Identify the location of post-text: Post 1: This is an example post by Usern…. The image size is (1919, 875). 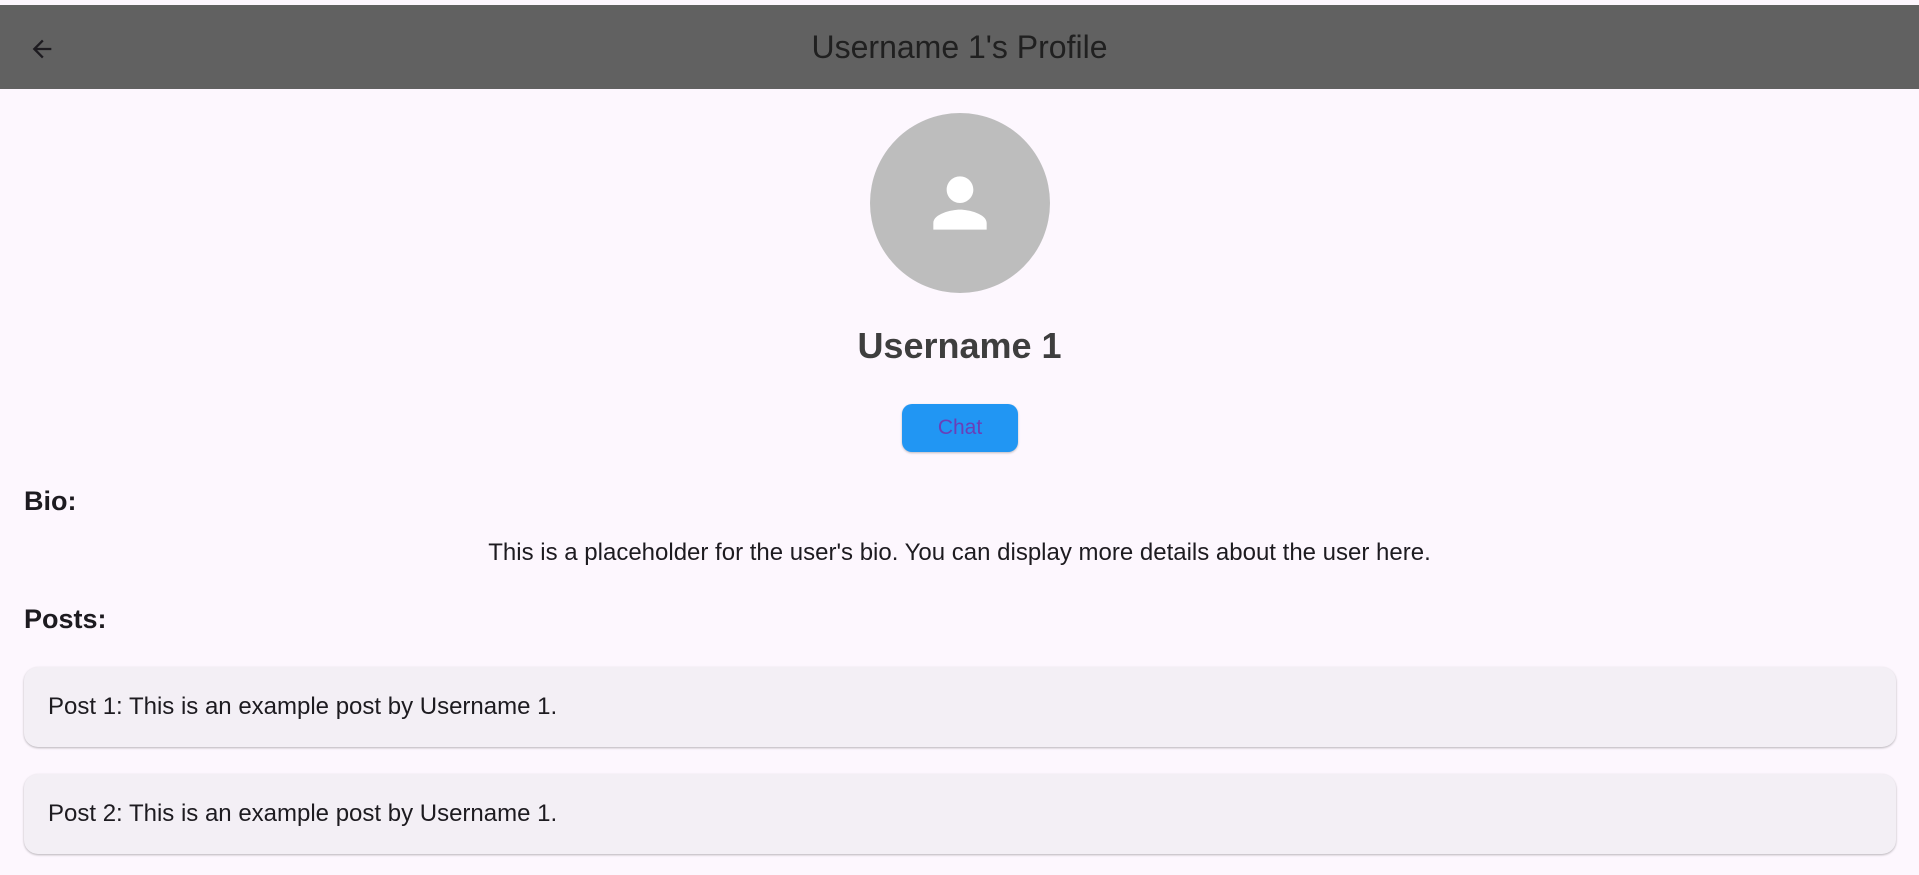
(303, 706).